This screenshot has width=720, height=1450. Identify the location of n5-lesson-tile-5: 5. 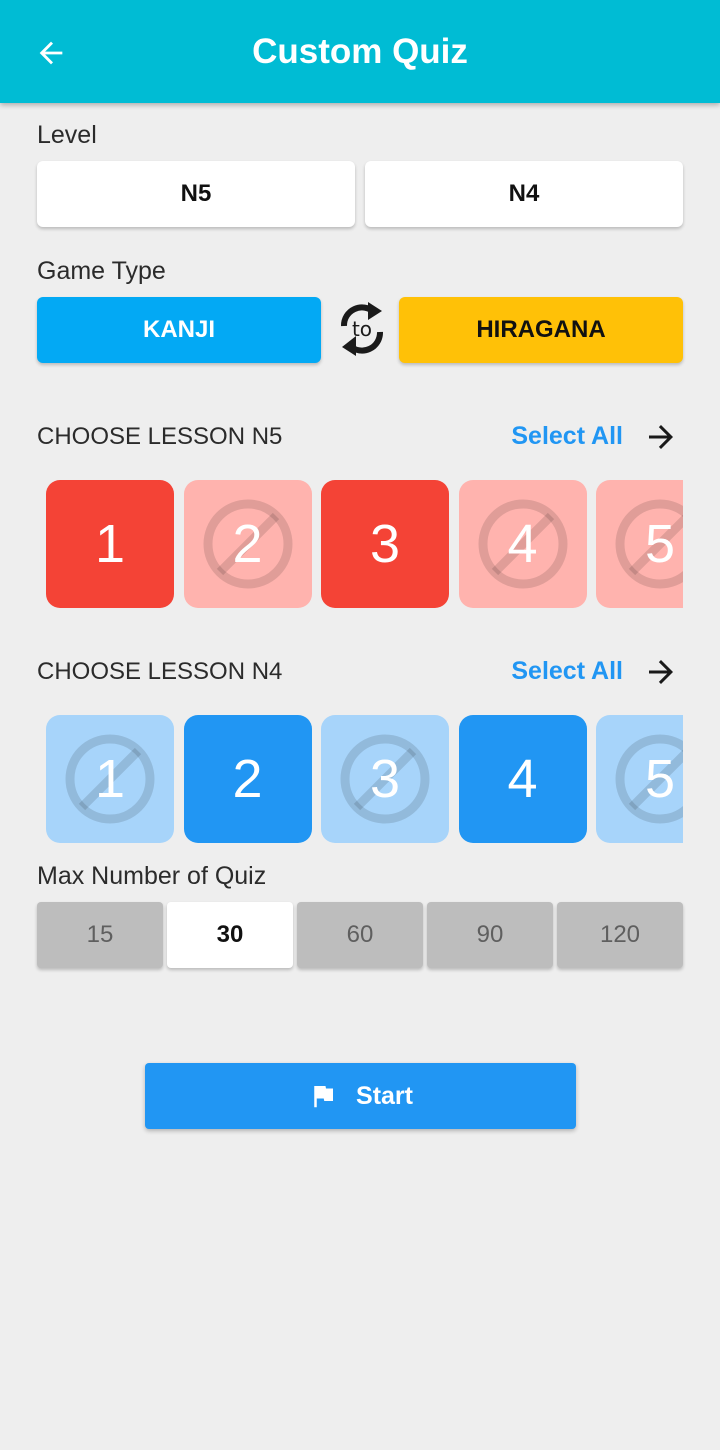
(639, 544).